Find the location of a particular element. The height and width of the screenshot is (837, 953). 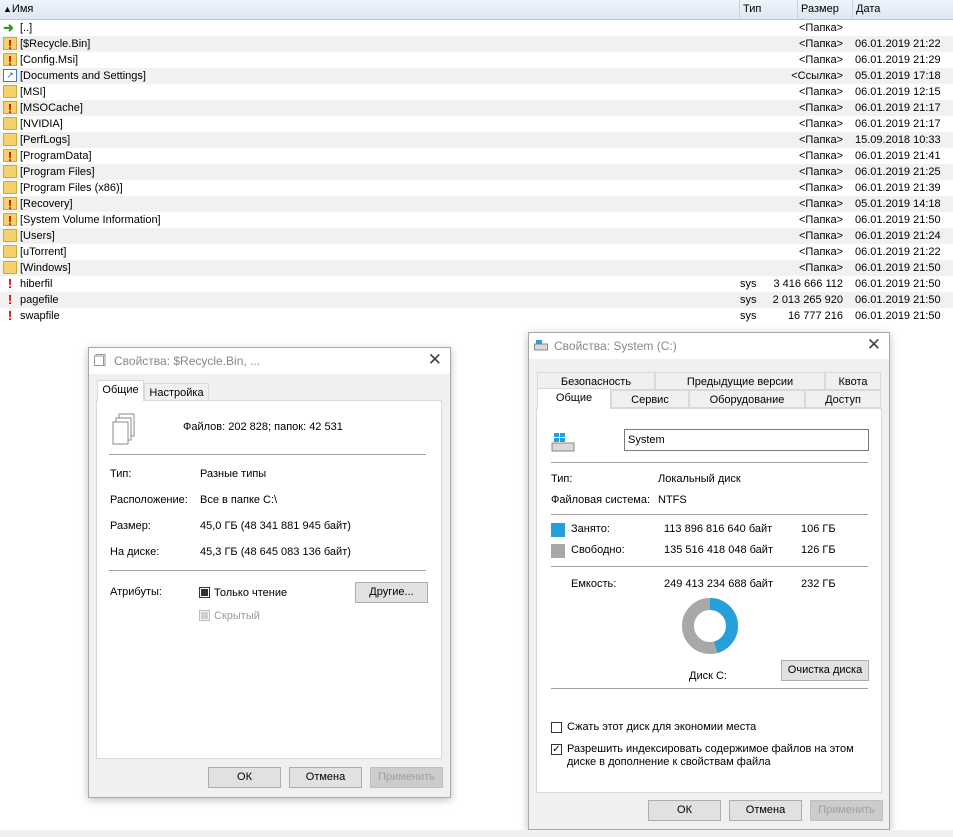

compress-checkbox is located at coordinates (556, 727).